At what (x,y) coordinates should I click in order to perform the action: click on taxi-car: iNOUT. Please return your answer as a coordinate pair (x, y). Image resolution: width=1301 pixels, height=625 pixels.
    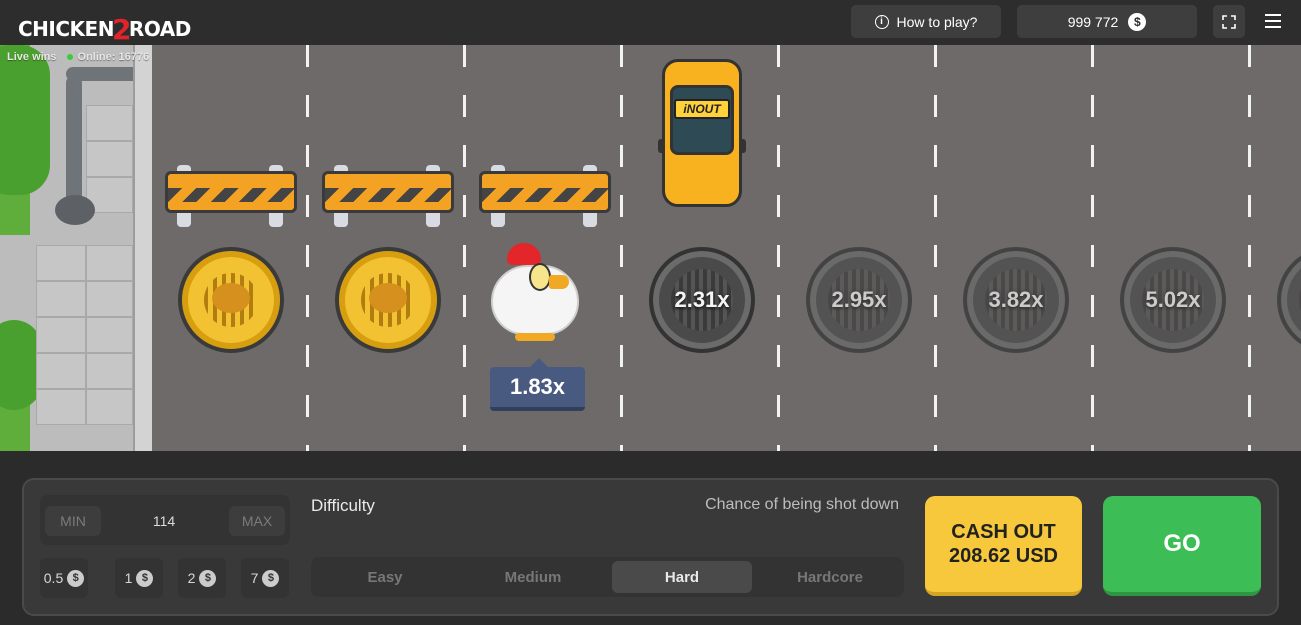
    Looking at the image, I should click on (702, 133).